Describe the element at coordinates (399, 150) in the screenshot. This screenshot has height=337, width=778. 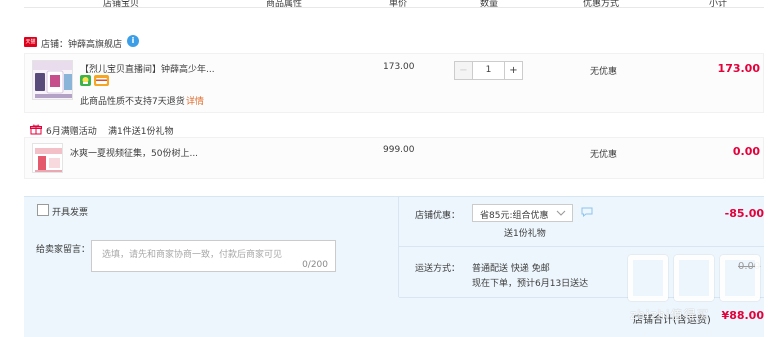
I see `gift-unit-price: 999.00` at that location.